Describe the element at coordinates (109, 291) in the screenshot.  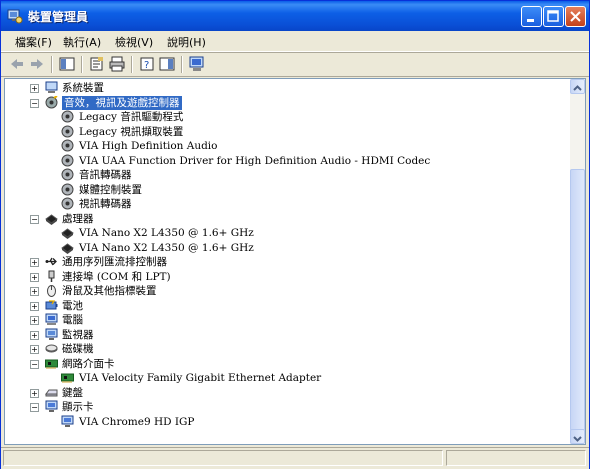
I see `category-label: 滑鼠及其他指標裝置` at that location.